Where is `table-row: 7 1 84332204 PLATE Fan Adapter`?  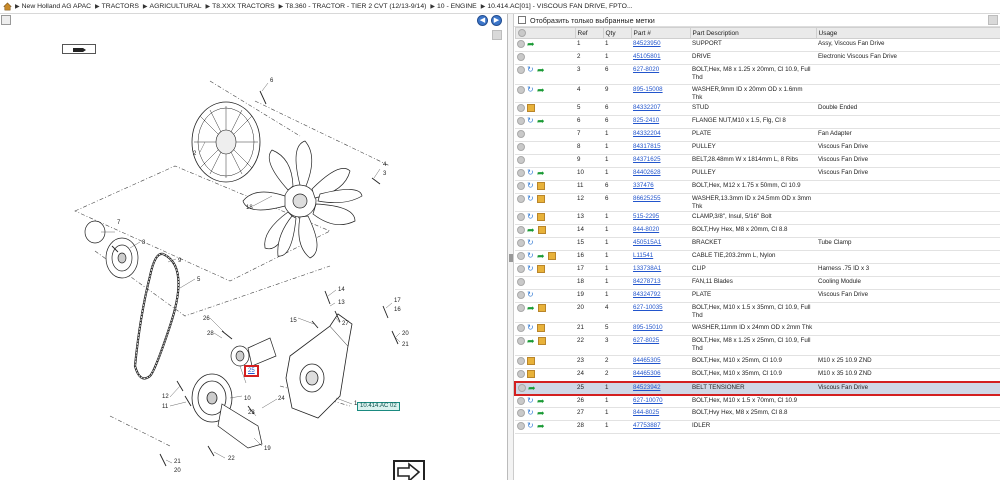
table-row: 7 1 84332204 PLATE Fan Adapter is located at coordinates (757, 135).